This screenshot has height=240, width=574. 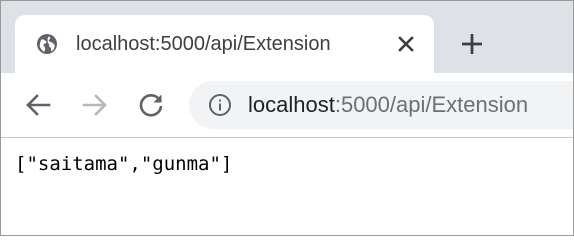 I want to click on json-response: ["saitama","gunma"], so click(x=124, y=164).